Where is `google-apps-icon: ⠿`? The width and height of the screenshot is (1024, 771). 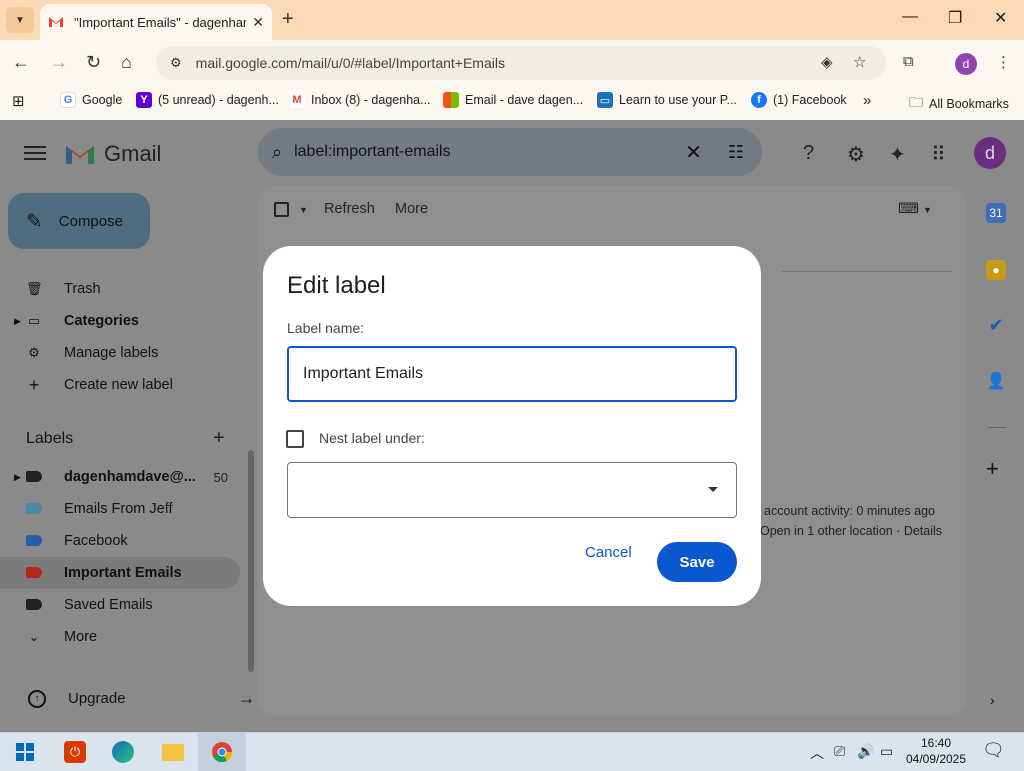
google-apps-icon: ⠿ is located at coordinates (938, 154).